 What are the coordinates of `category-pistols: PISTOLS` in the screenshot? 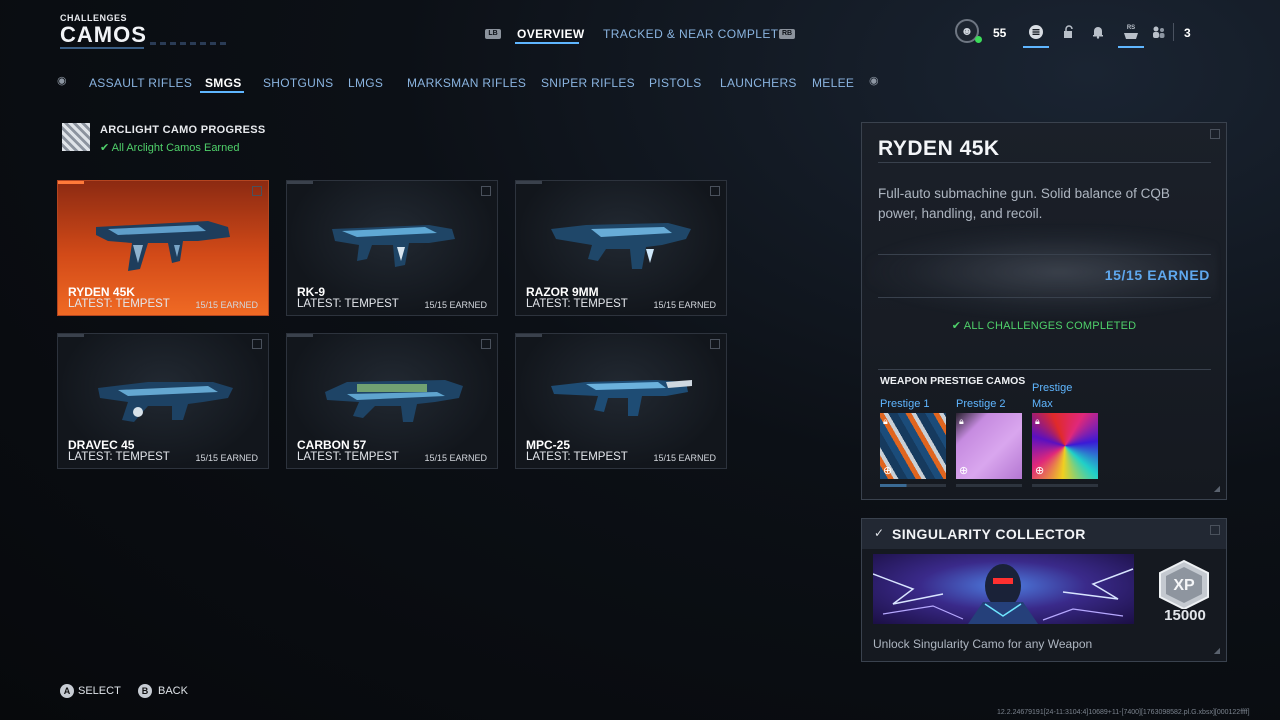 It's located at (675, 83).